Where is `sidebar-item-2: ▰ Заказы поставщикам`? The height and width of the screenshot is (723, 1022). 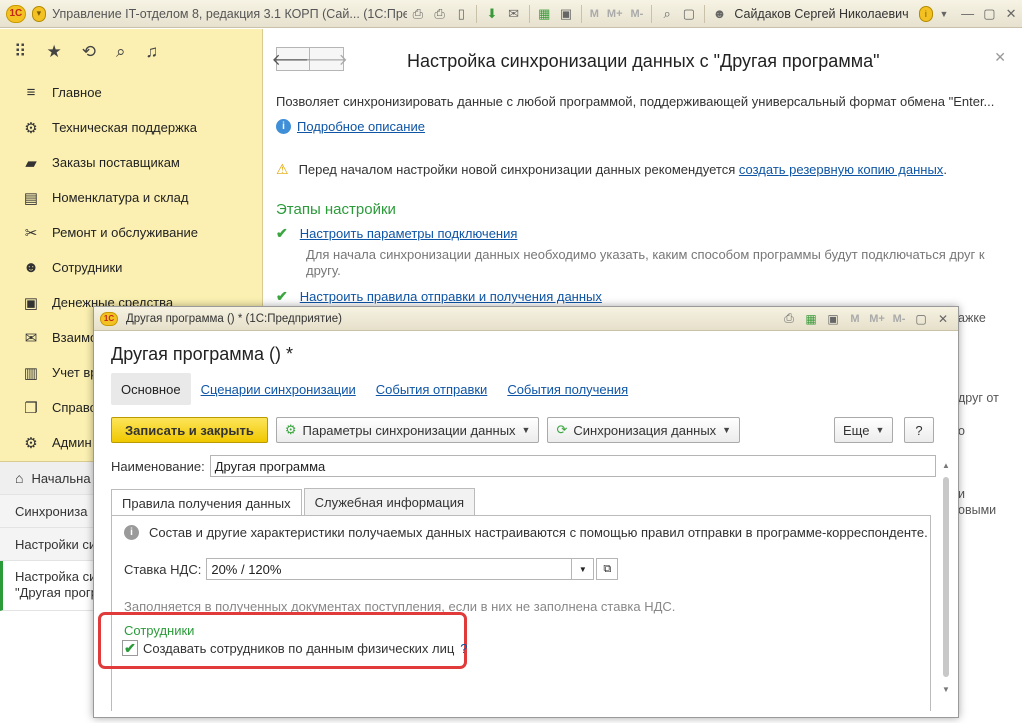
sidebar-item-2: ▰ Заказы поставщикам is located at coordinates (131, 162).